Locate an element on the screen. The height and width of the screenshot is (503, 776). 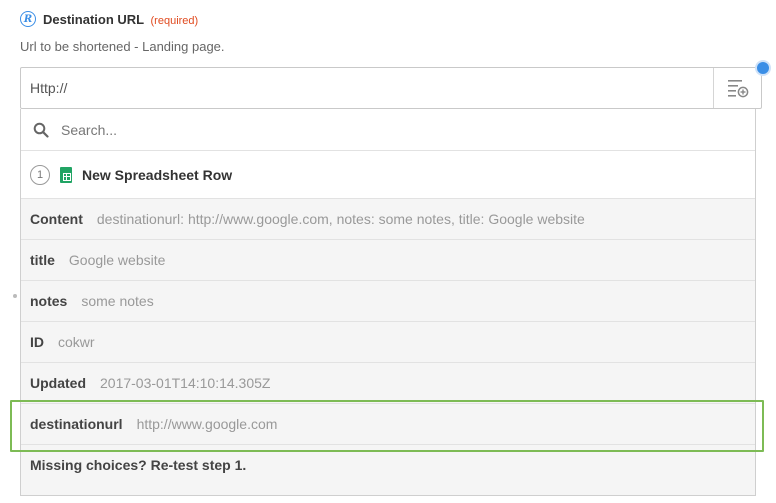
insert-field-button is located at coordinates (737, 88).